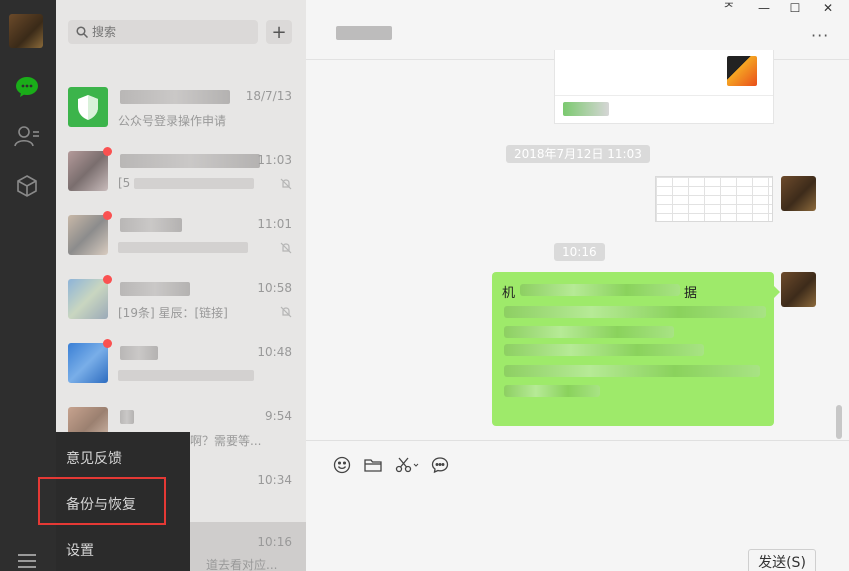 The height and width of the screenshot is (571, 849). Describe the element at coordinates (364, 33) in the screenshot. I see `chat-title` at that location.